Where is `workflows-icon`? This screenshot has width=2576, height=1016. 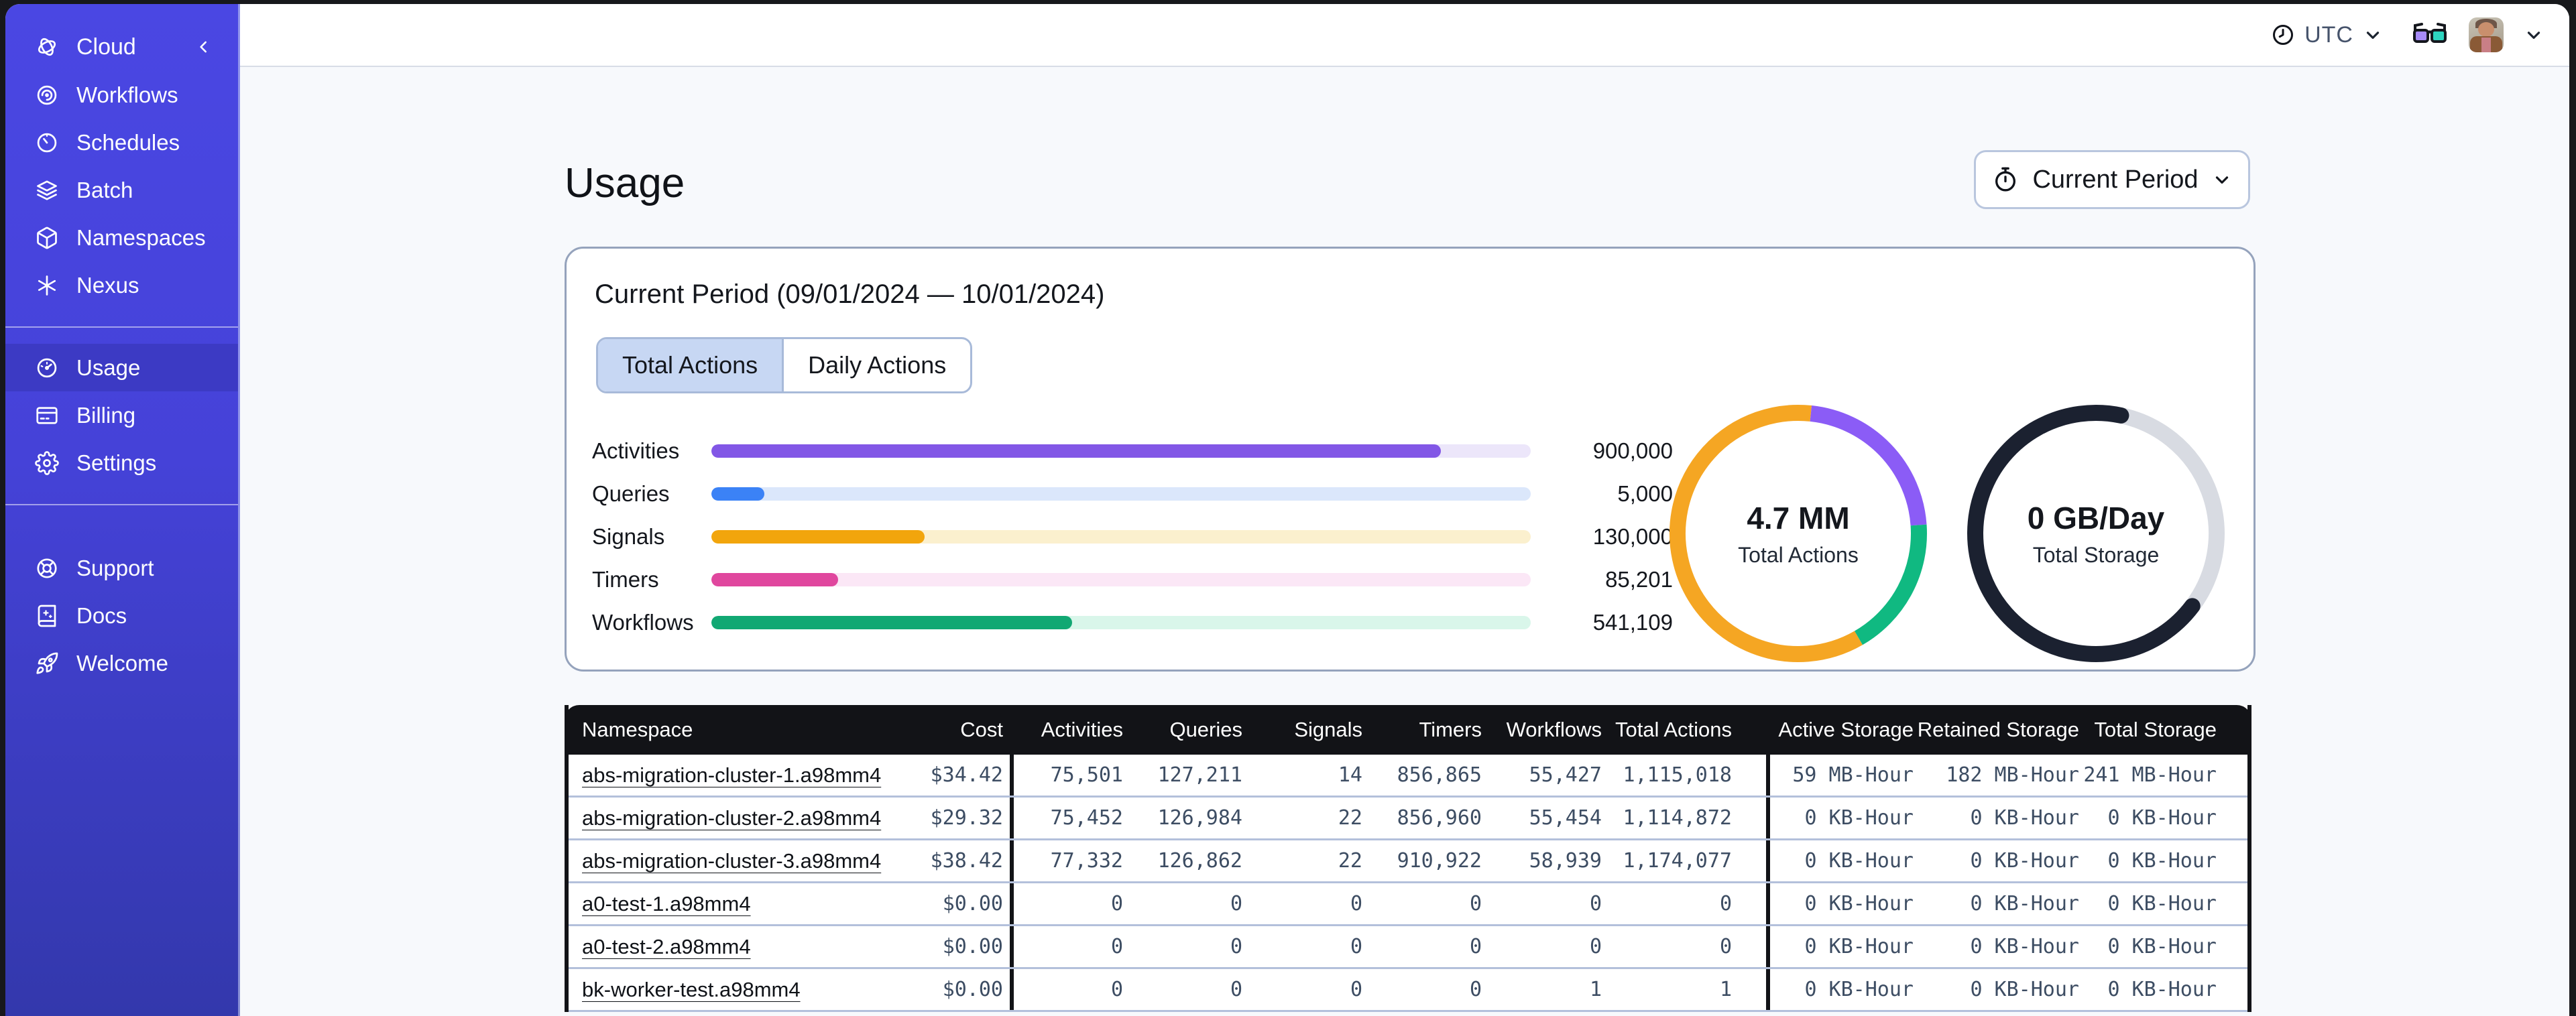
workflows-icon is located at coordinates (47, 95).